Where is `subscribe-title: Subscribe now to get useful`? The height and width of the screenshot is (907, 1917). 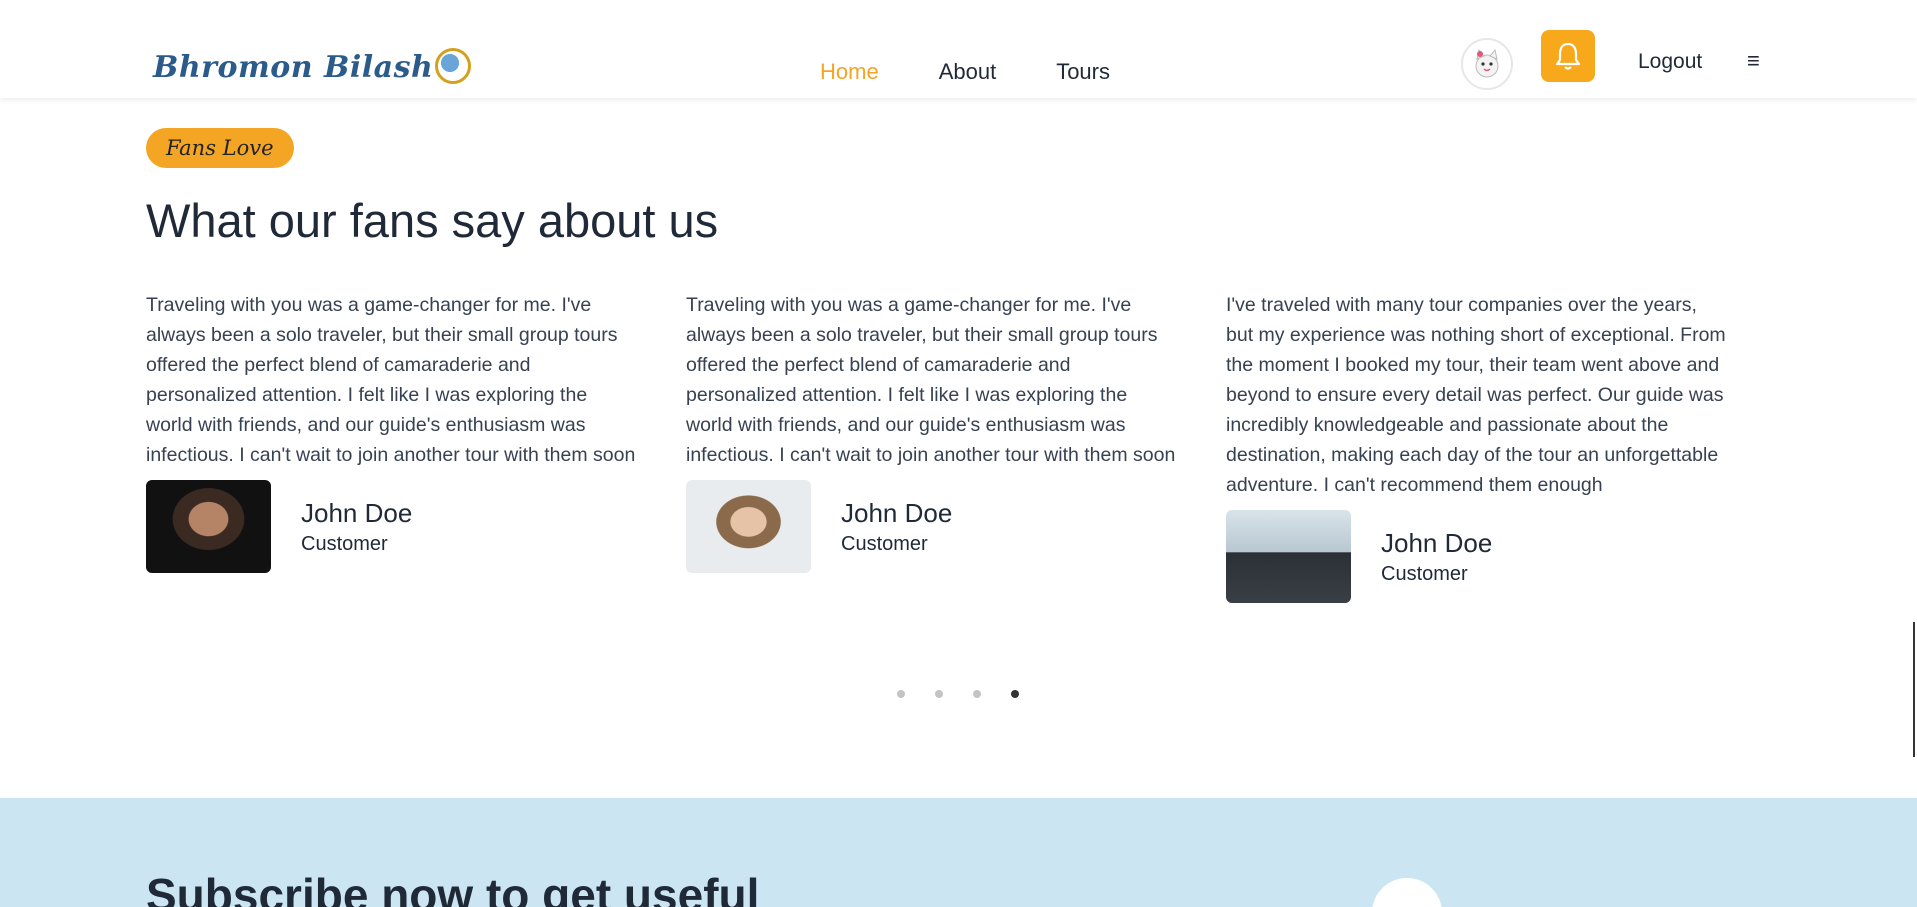 subscribe-title: Subscribe now to get useful is located at coordinates (453, 888).